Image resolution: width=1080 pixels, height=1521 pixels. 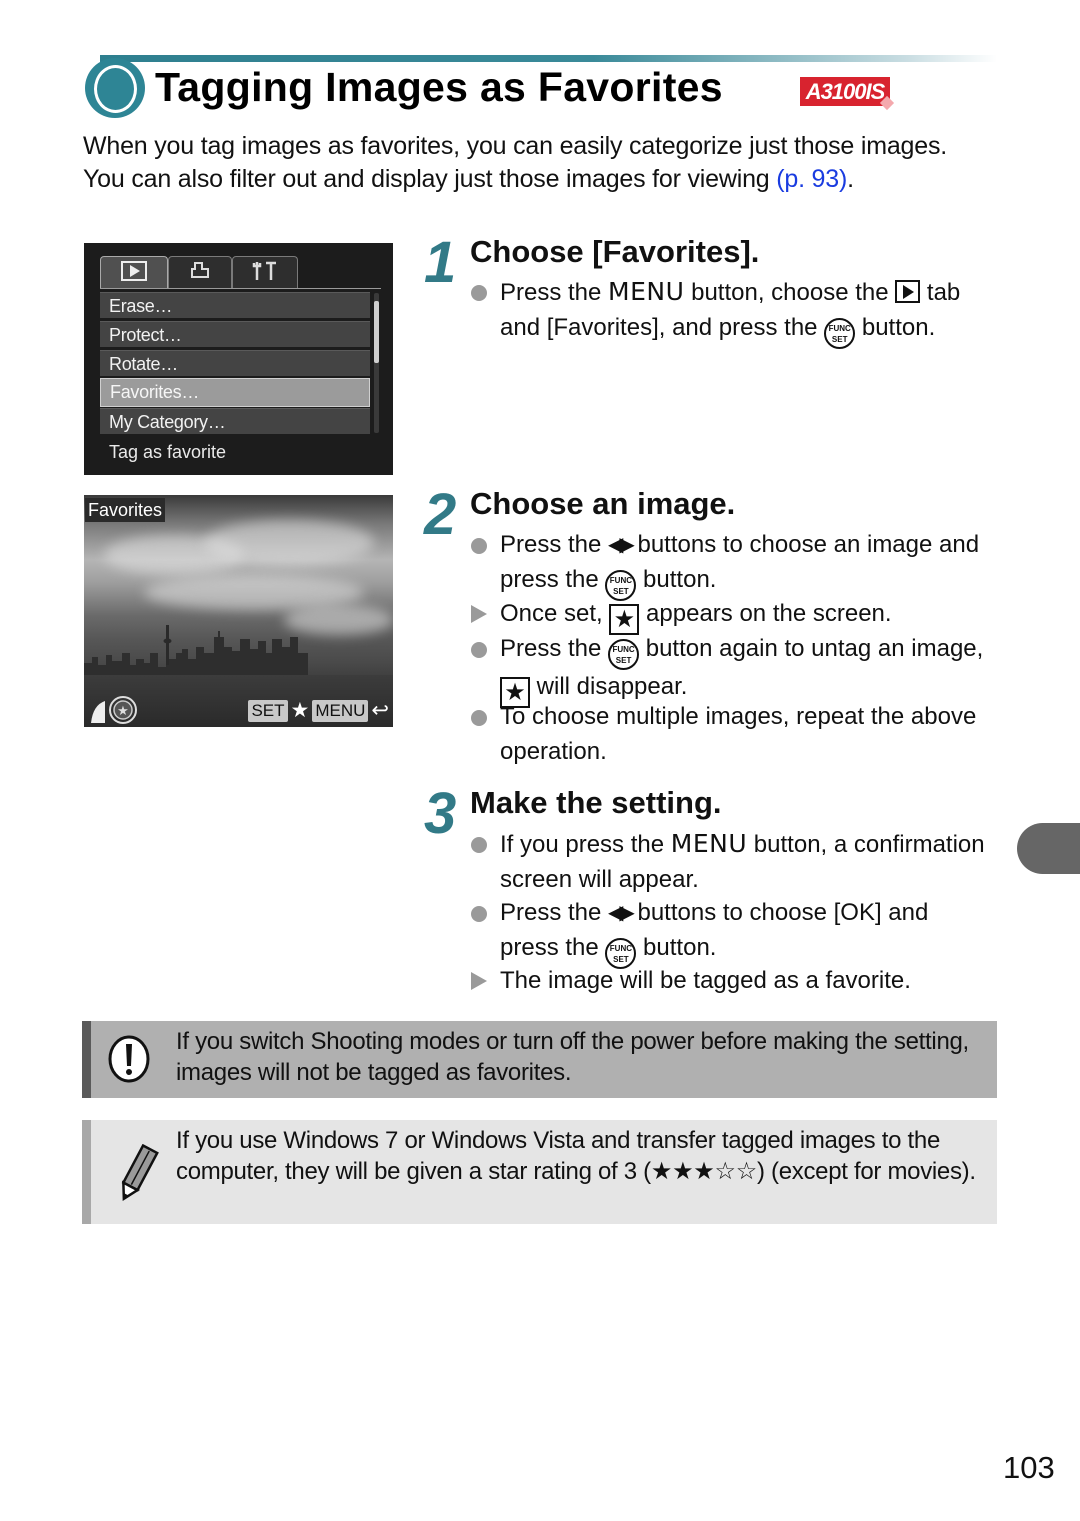 I want to click on camera-menu-tabbar, so click(x=240, y=272).